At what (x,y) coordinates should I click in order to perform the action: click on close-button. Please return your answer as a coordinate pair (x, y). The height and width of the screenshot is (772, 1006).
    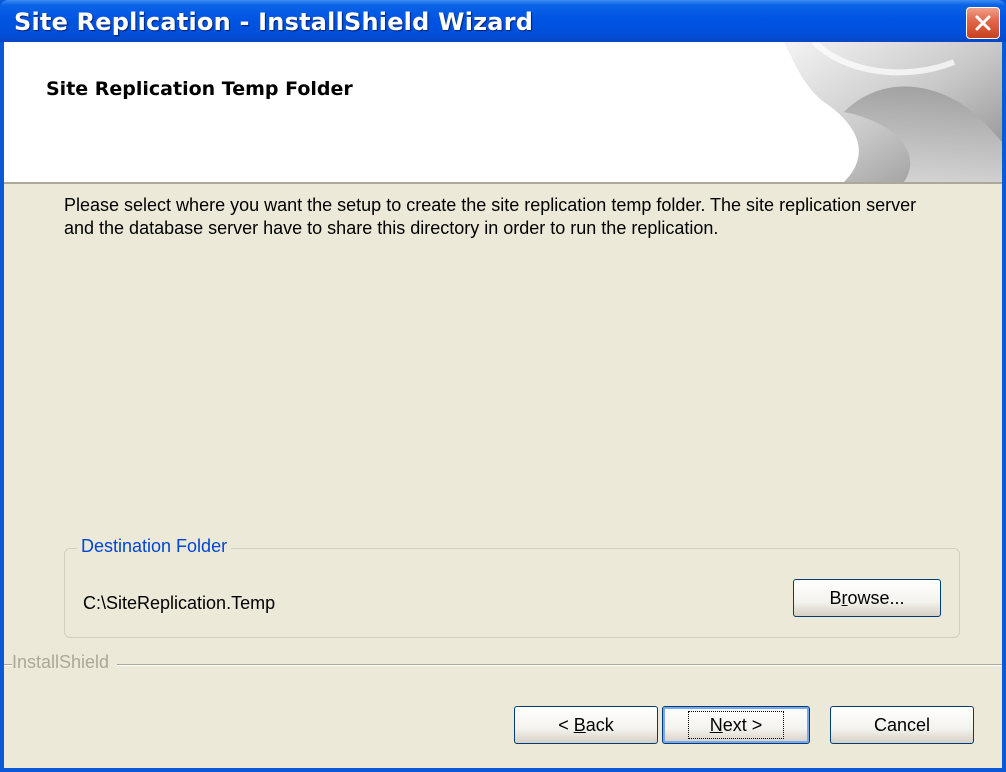
    Looking at the image, I should click on (983, 23).